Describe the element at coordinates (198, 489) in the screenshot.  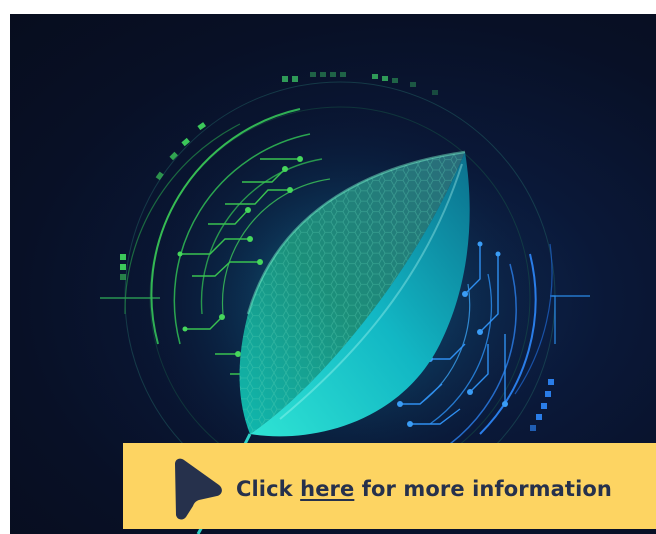
I see `pointer-arrow-icon` at that location.